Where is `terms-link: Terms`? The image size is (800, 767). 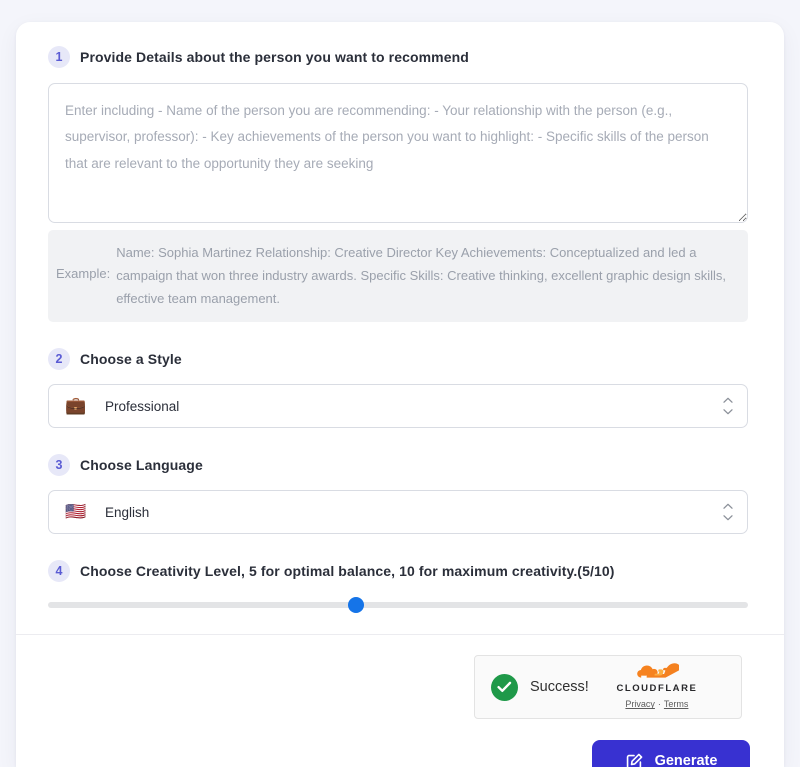
terms-link: Terms is located at coordinates (676, 704).